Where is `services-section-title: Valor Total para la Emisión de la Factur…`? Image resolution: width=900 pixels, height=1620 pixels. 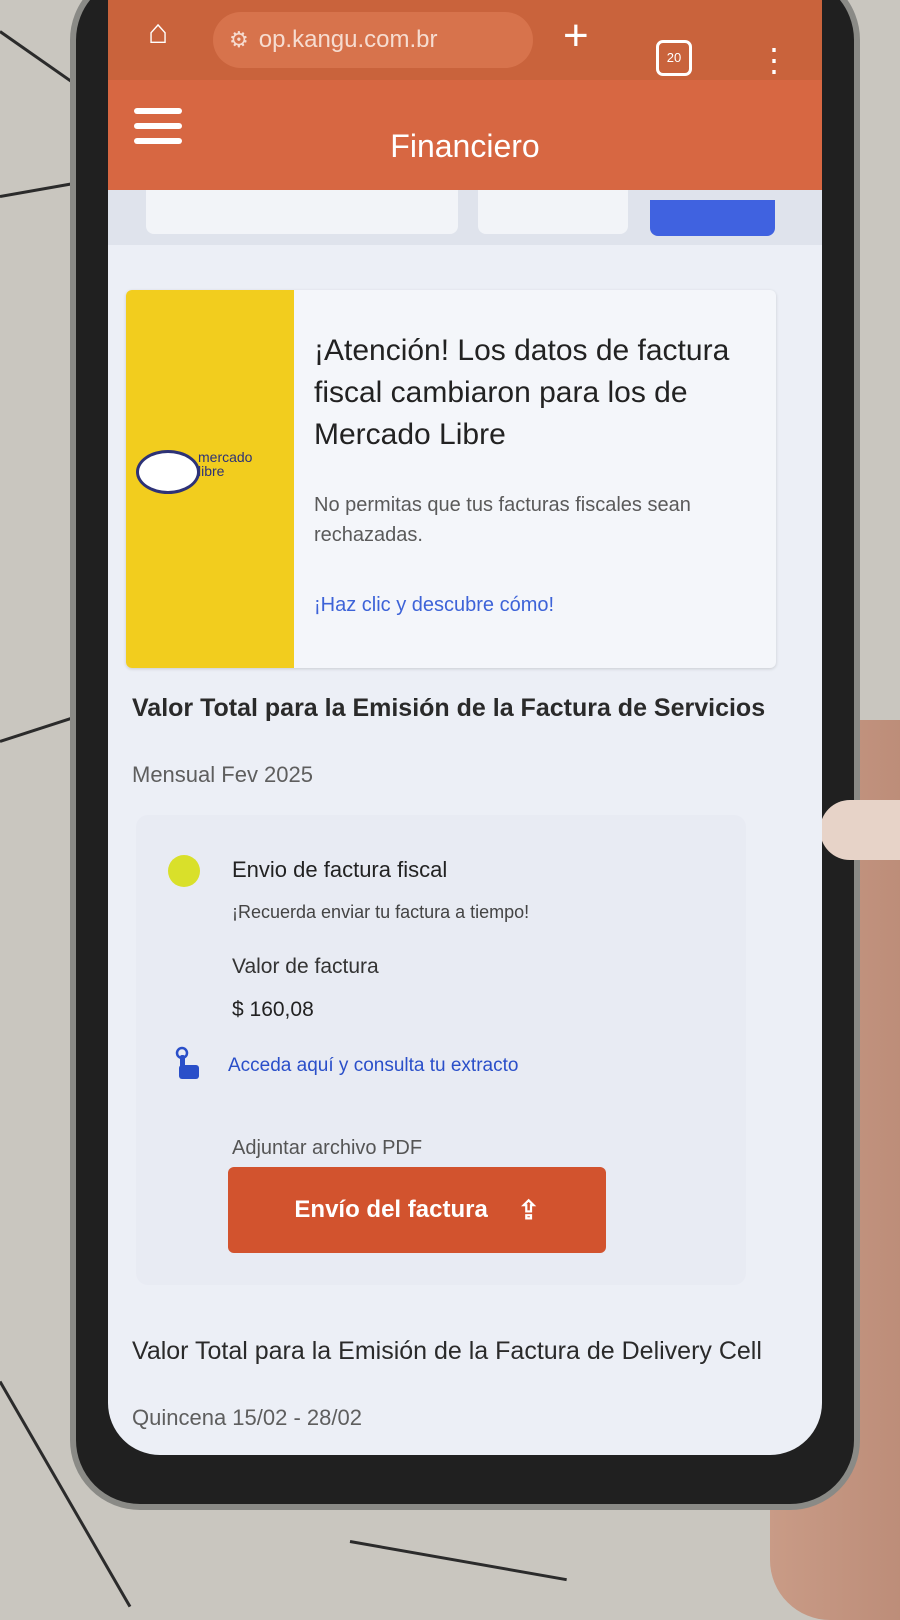
services-section-title: Valor Total para la Emisión de la Factur… is located at coordinates (449, 708).